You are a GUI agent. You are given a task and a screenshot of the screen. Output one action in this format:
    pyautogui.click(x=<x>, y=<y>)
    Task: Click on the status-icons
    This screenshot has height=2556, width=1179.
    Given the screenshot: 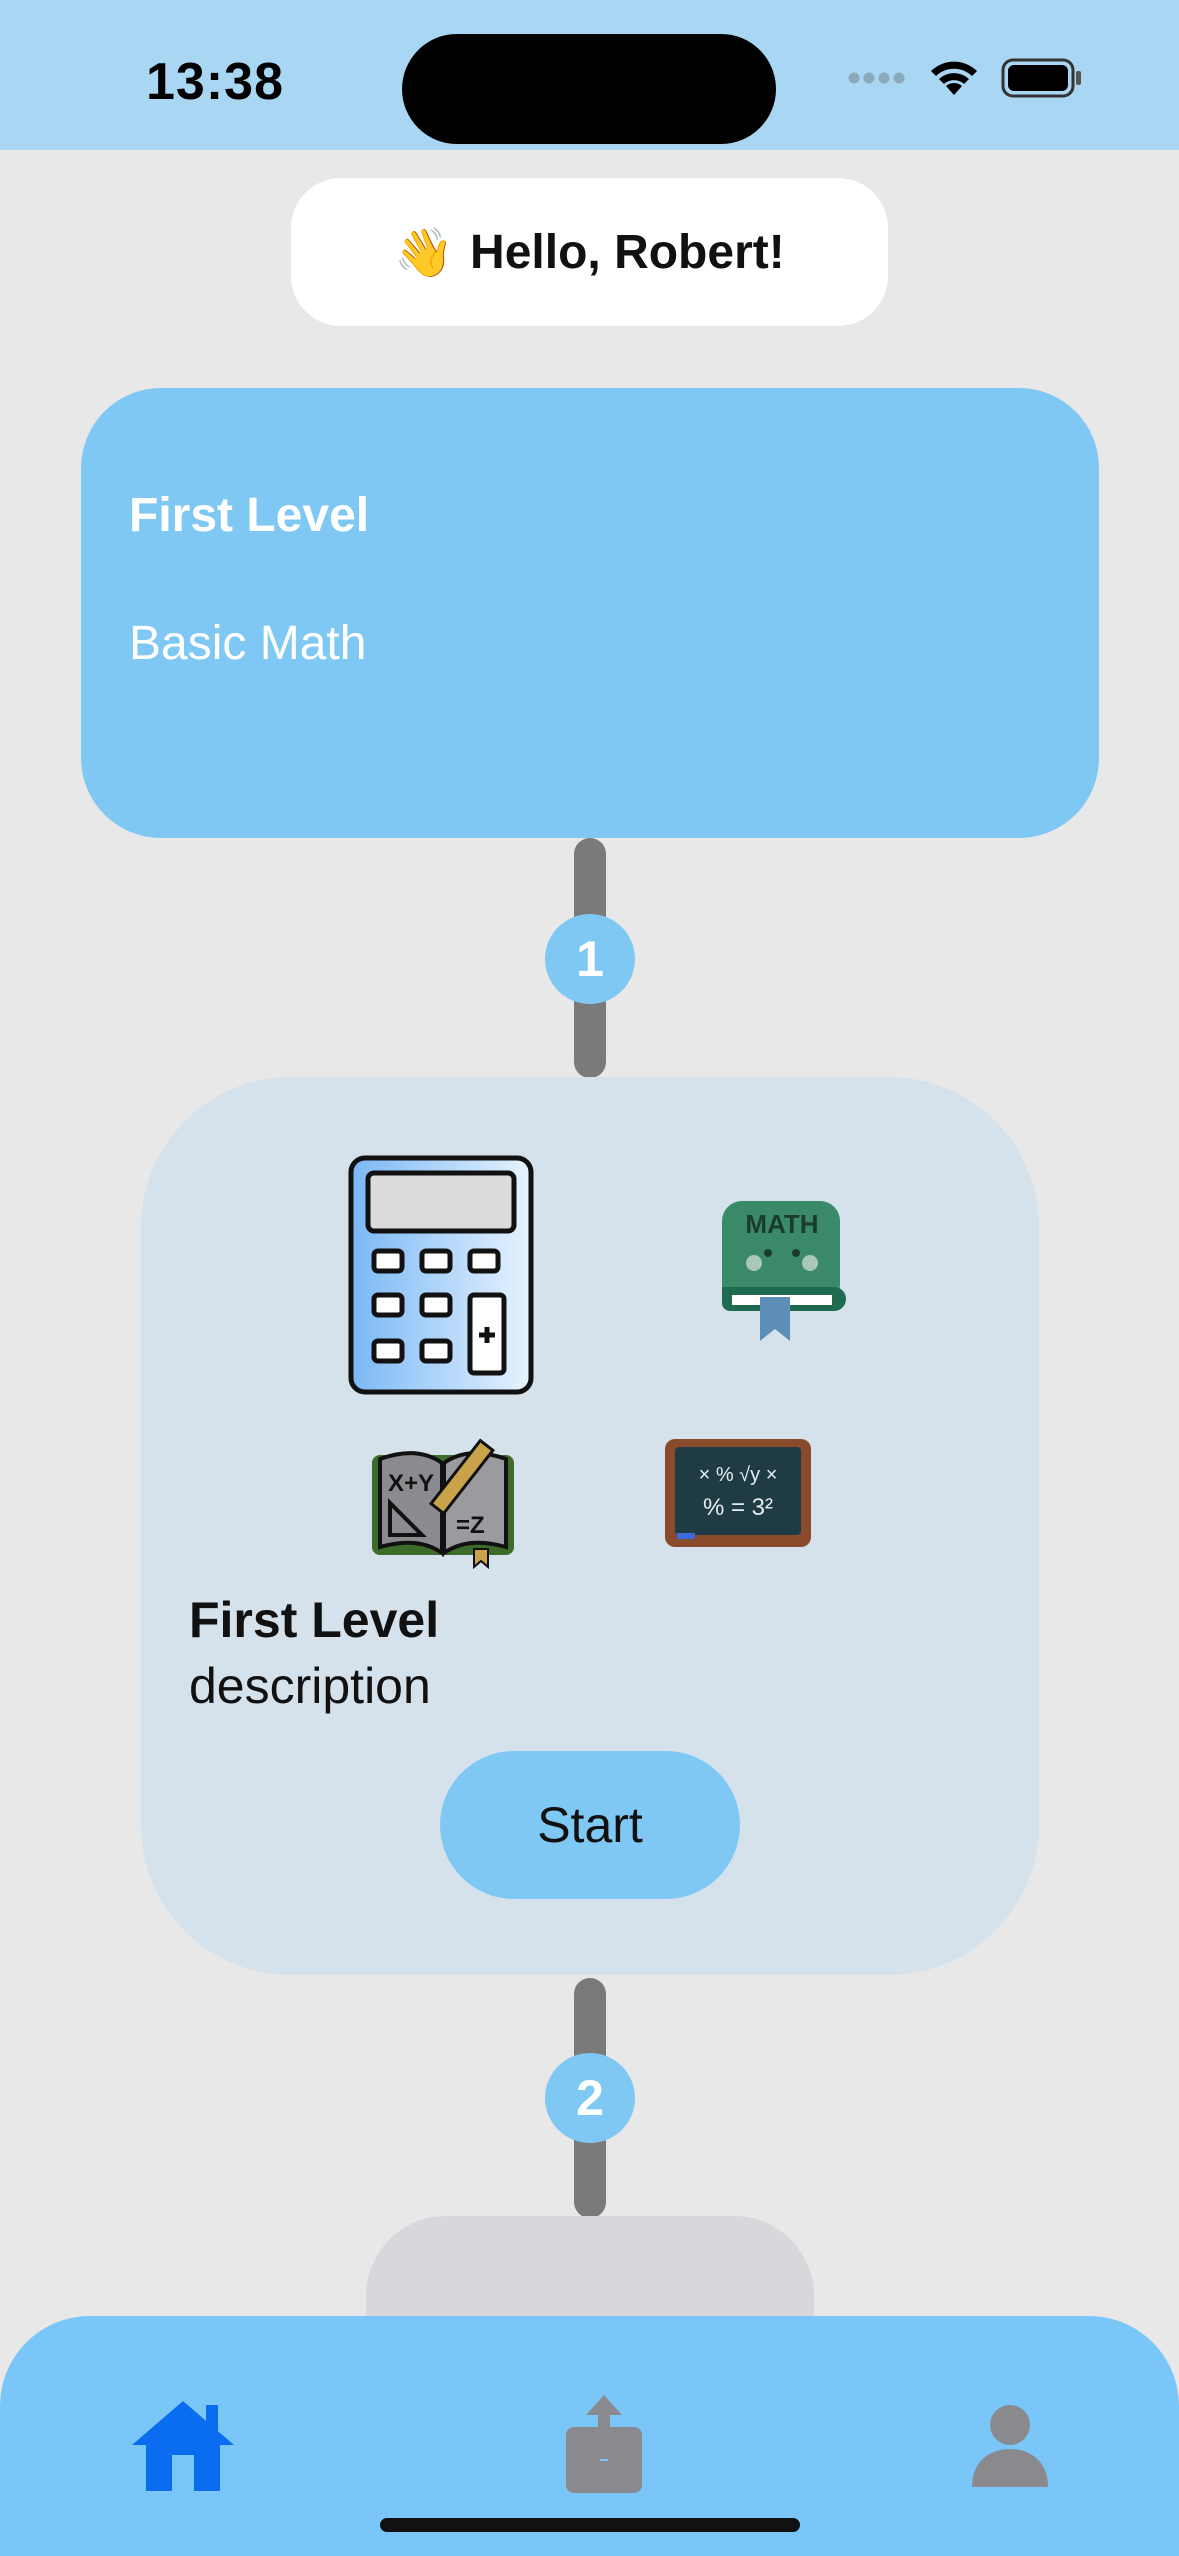 What is the action you would take?
    pyautogui.click(x=965, y=78)
    